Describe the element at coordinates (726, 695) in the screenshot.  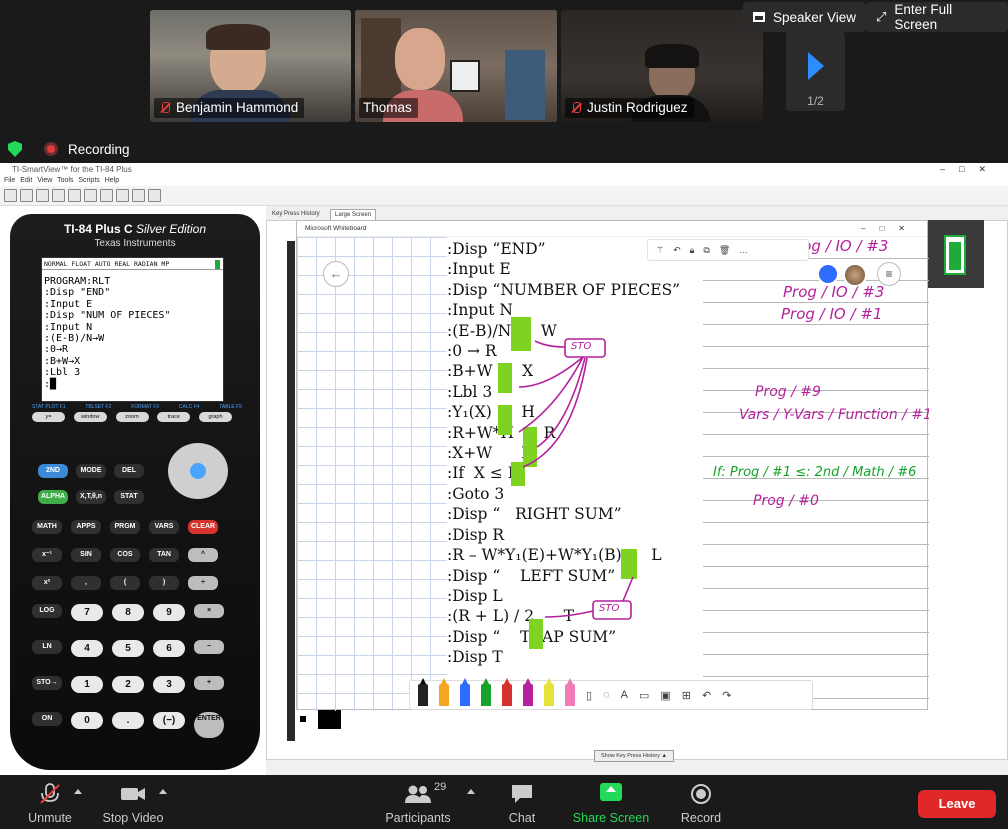
I see `redo-icon: ↷` at that location.